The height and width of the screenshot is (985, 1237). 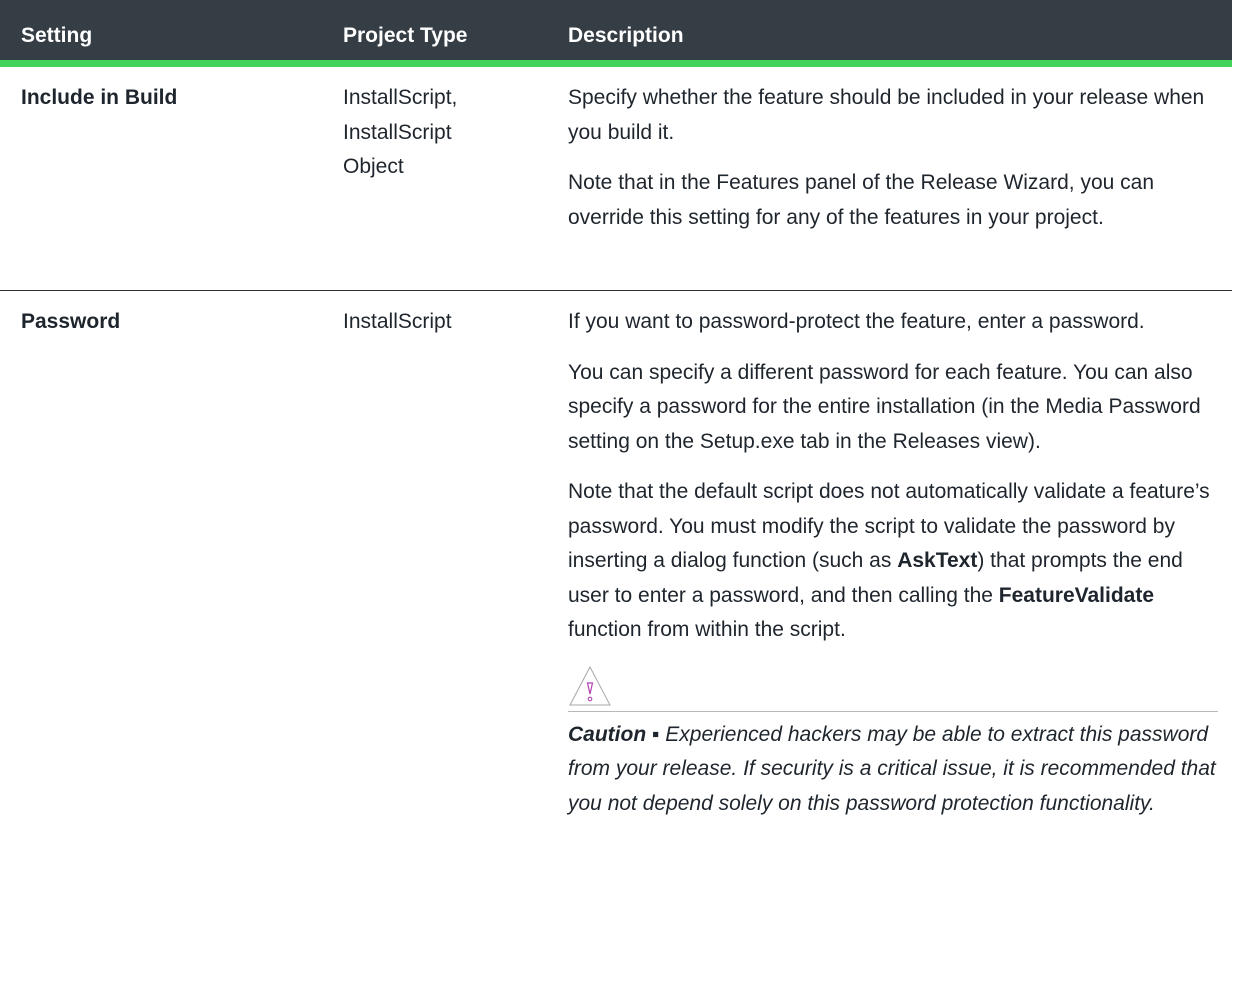 I want to click on caution-divider, so click(x=893, y=711).